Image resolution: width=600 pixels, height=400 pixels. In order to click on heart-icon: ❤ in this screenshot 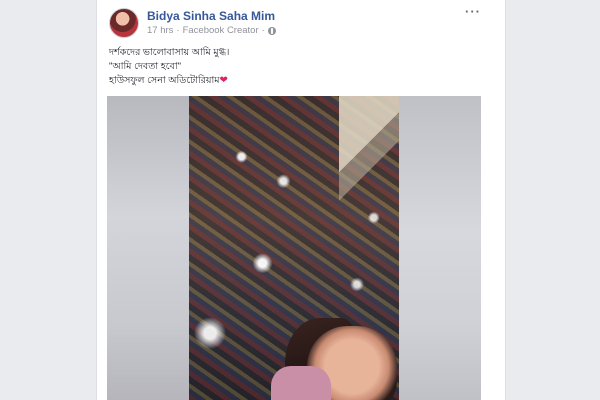, I will do `click(223, 80)`.